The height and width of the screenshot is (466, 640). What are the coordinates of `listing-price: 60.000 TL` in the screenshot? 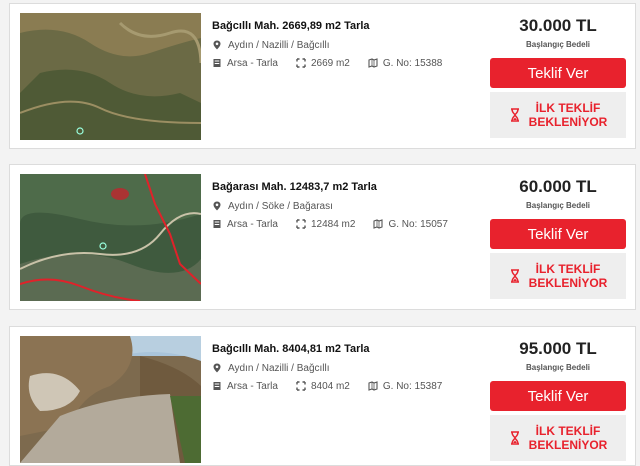 It's located at (558, 186).